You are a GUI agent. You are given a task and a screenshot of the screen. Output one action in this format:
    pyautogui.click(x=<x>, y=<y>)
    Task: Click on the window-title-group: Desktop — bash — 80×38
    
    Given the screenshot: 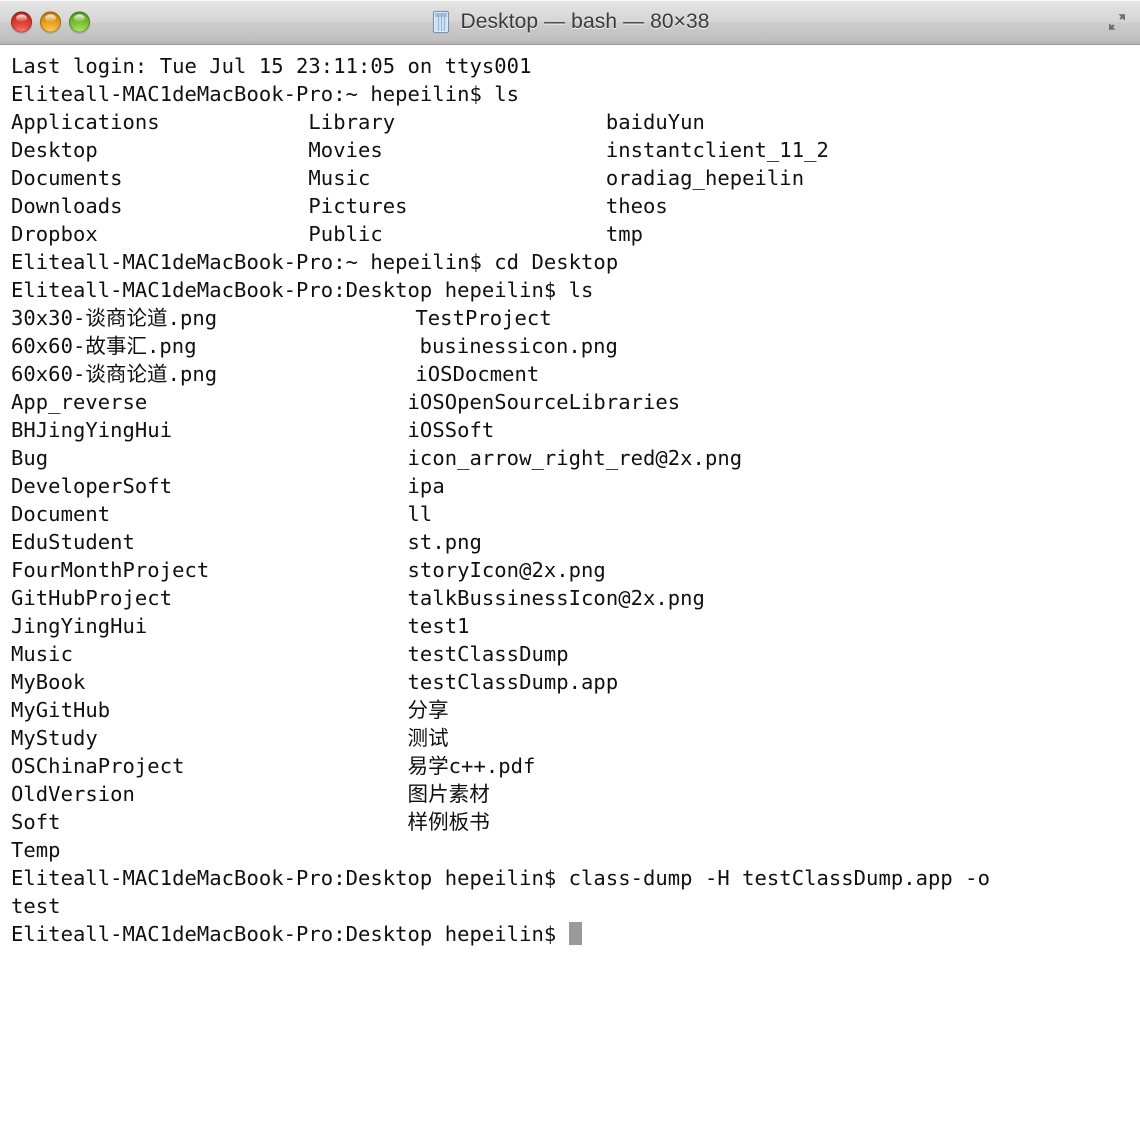 What is the action you would take?
    pyautogui.click(x=569, y=22)
    